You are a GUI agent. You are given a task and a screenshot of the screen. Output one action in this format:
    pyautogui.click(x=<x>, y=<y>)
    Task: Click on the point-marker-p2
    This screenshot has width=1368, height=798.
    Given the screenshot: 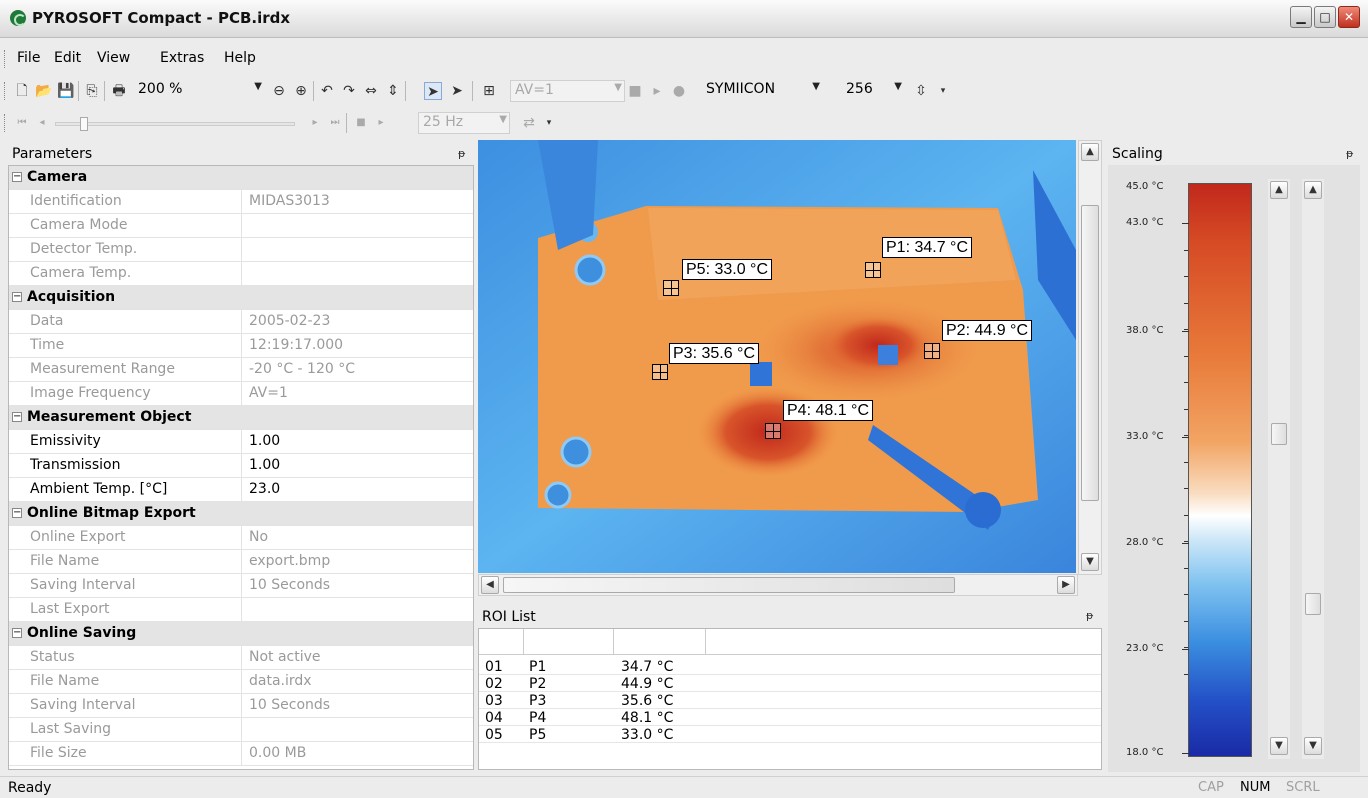 What is the action you would take?
    pyautogui.click(x=932, y=351)
    